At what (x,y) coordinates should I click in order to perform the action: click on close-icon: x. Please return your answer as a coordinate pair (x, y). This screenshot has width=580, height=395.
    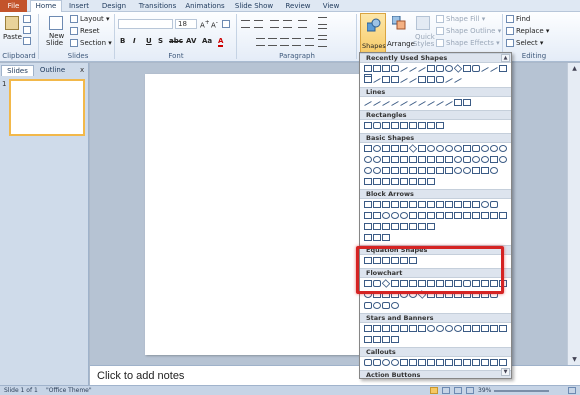
    Looking at the image, I should click on (82, 70).